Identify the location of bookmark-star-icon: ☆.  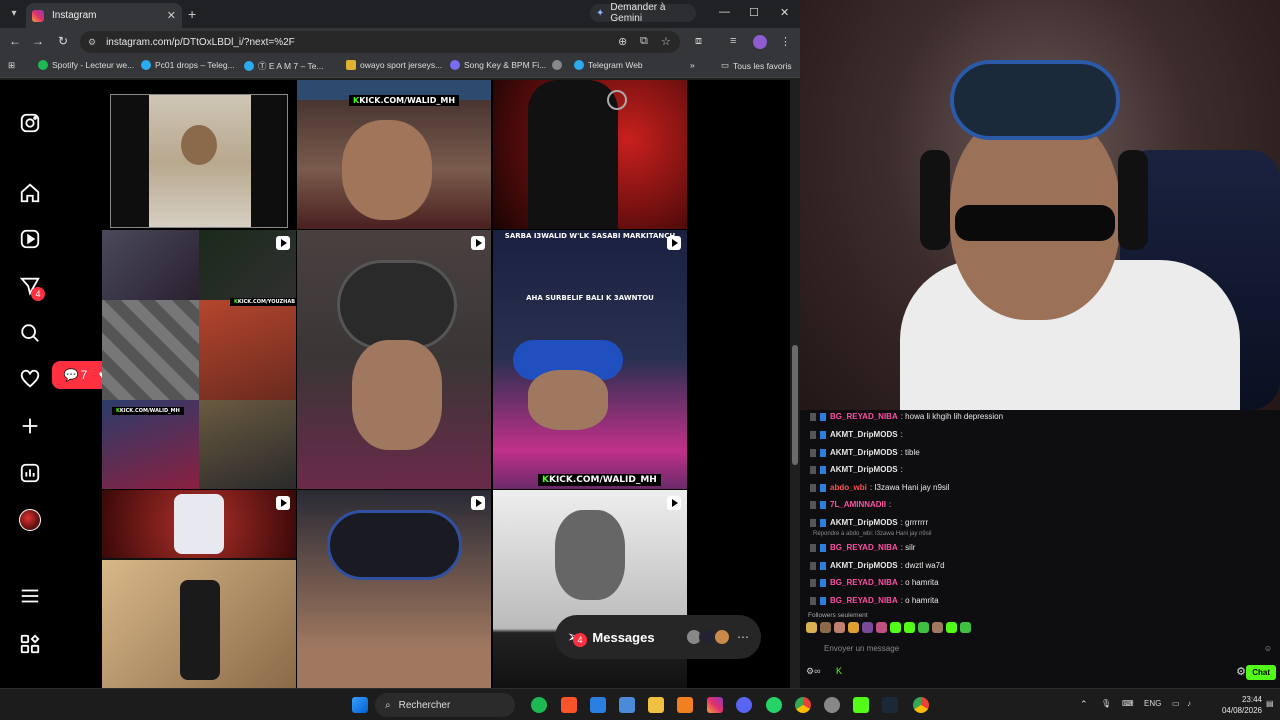
(666, 41).